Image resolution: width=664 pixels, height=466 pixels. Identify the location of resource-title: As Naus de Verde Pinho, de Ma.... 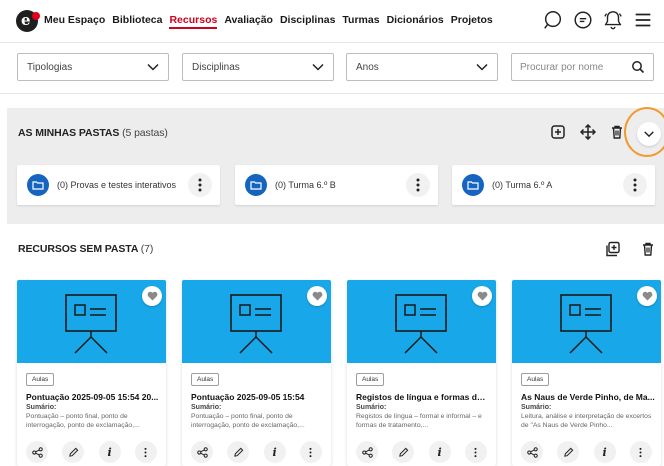
(588, 397).